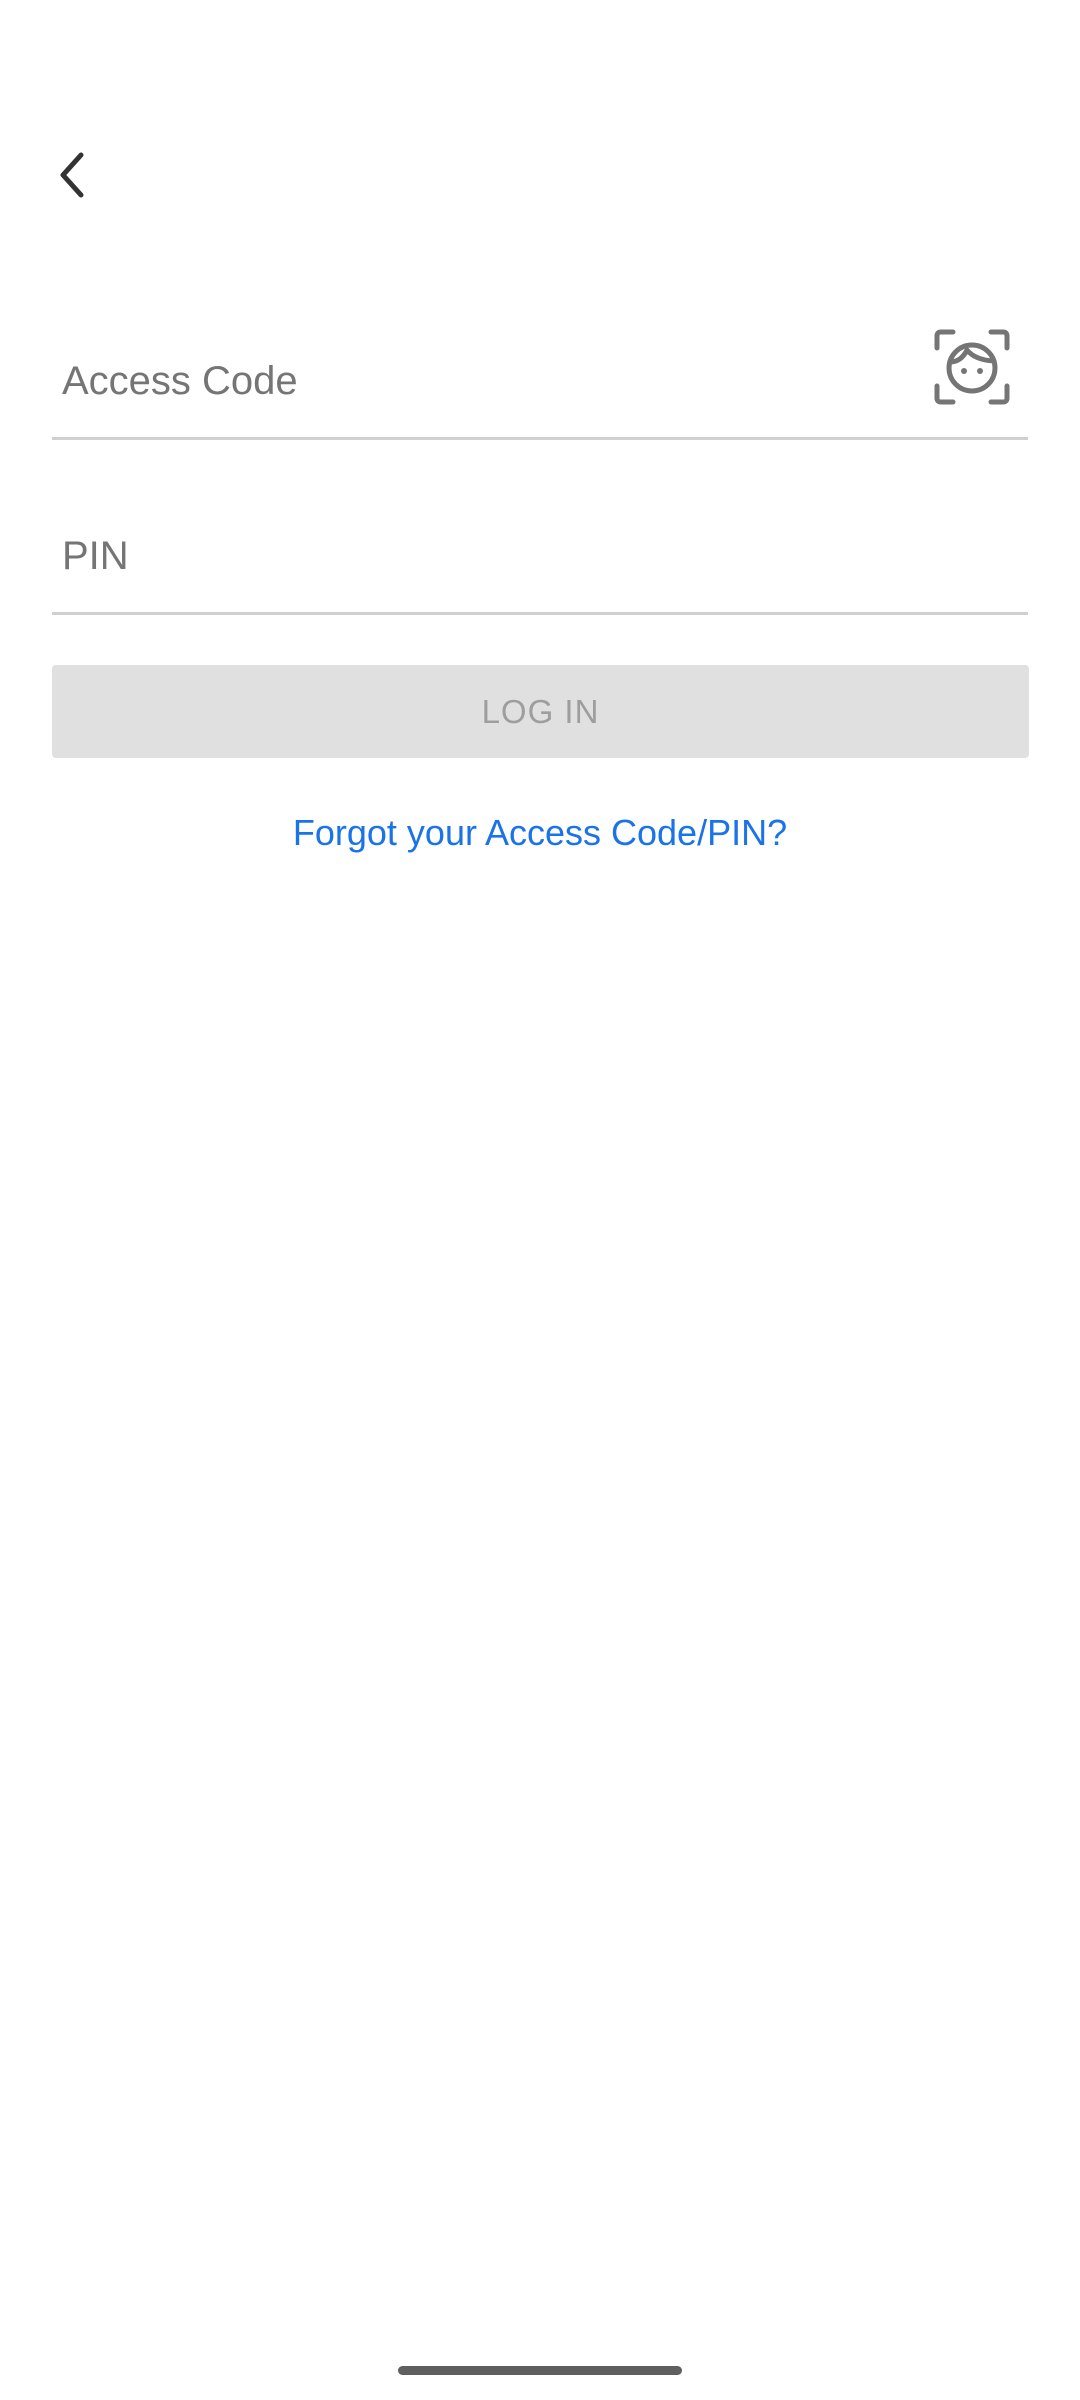  What do you see at coordinates (540, 711) in the screenshot?
I see `login-button: LOG IN` at bounding box center [540, 711].